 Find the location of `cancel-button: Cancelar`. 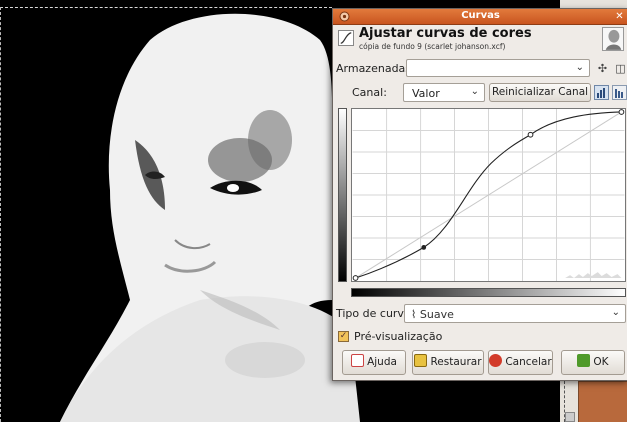

cancel-button: Cancelar is located at coordinates (520, 362).